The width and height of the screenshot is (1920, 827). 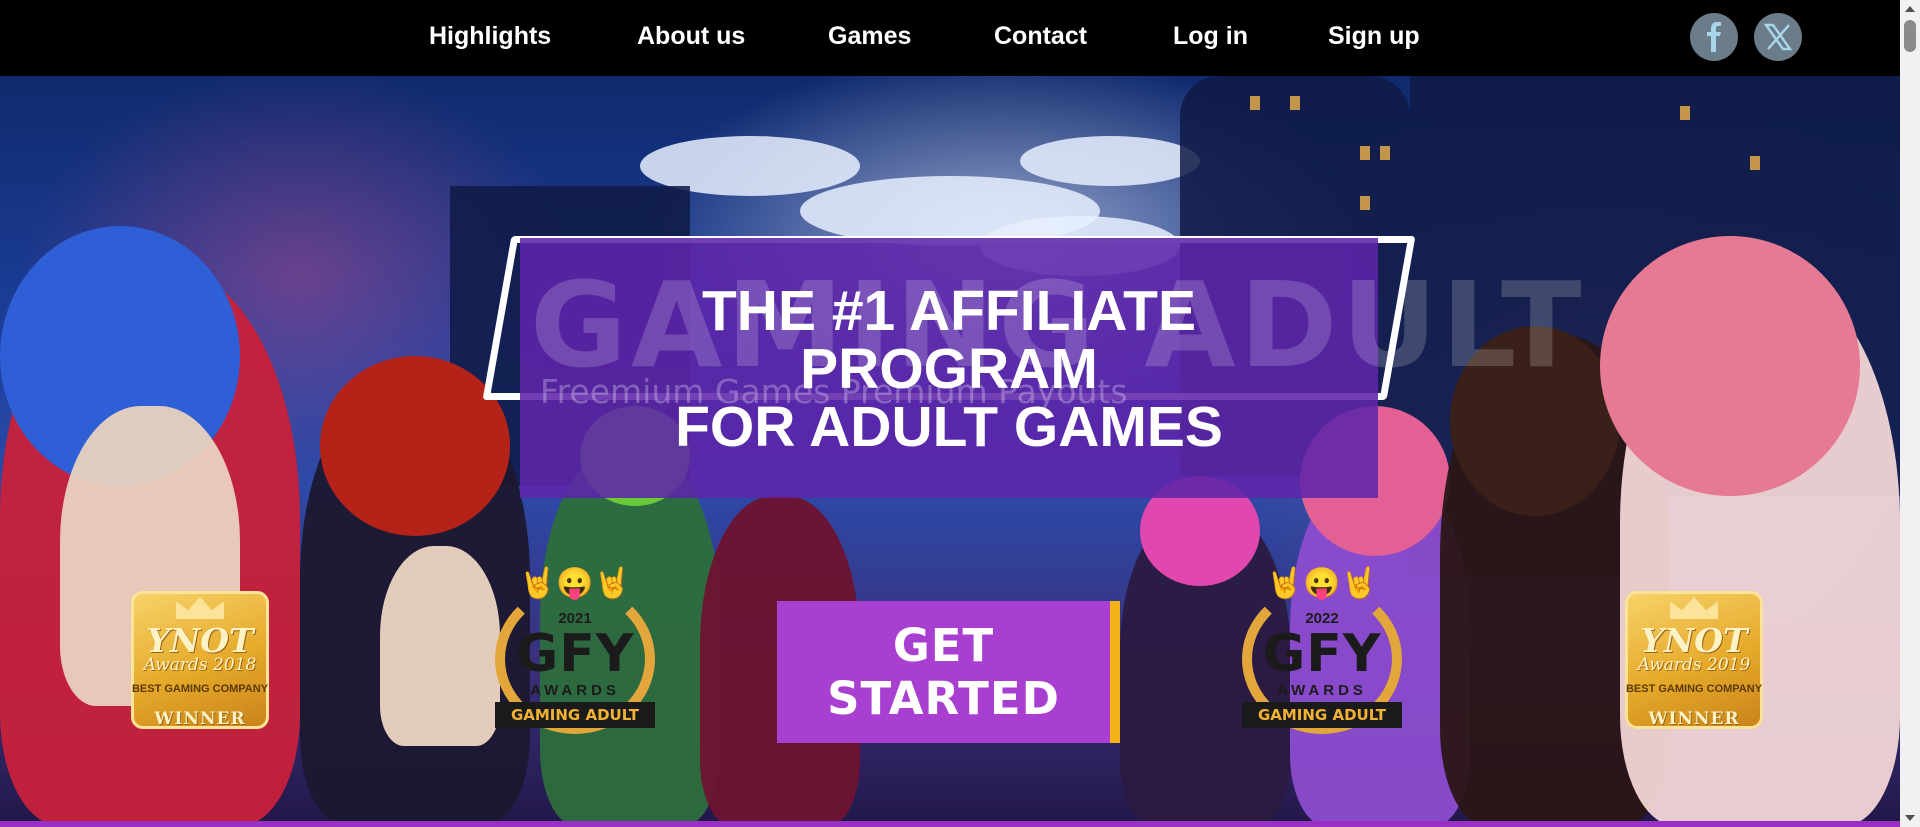 What do you see at coordinates (949, 311) in the screenshot?
I see `headline-line-1: THE #1 AFFILIATE` at bounding box center [949, 311].